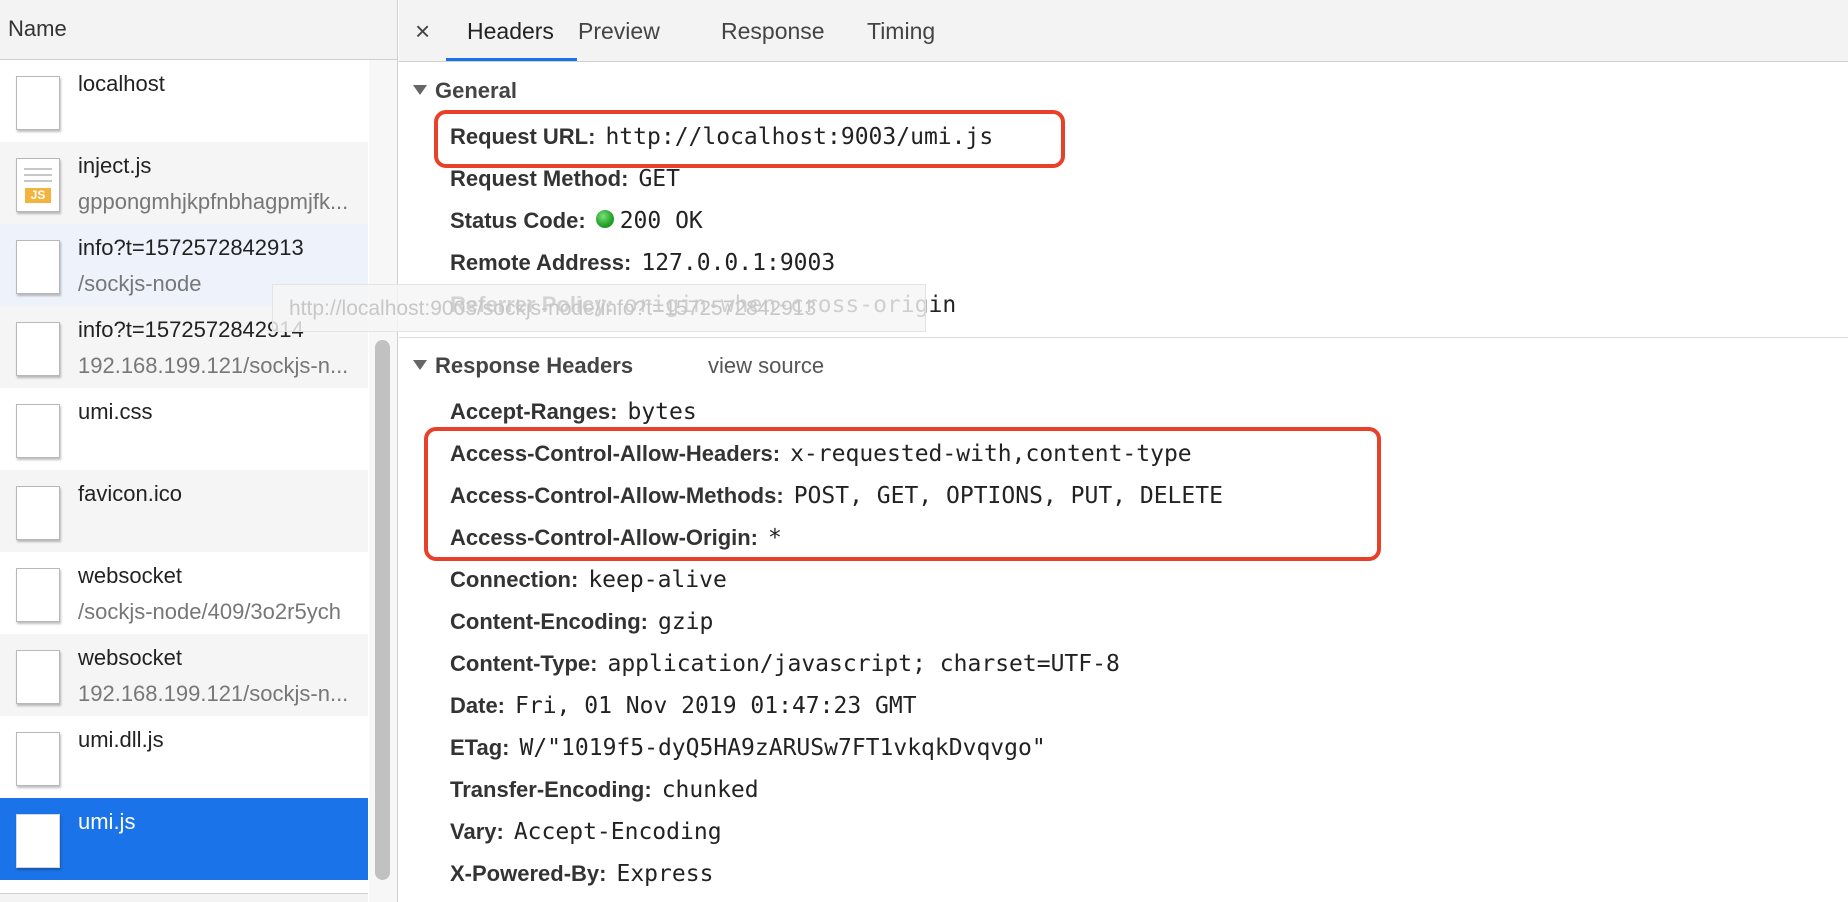 The image size is (1848, 902). Describe the element at coordinates (184, 511) in the screenshot. I see `request-row: favicon.ico` at that location.